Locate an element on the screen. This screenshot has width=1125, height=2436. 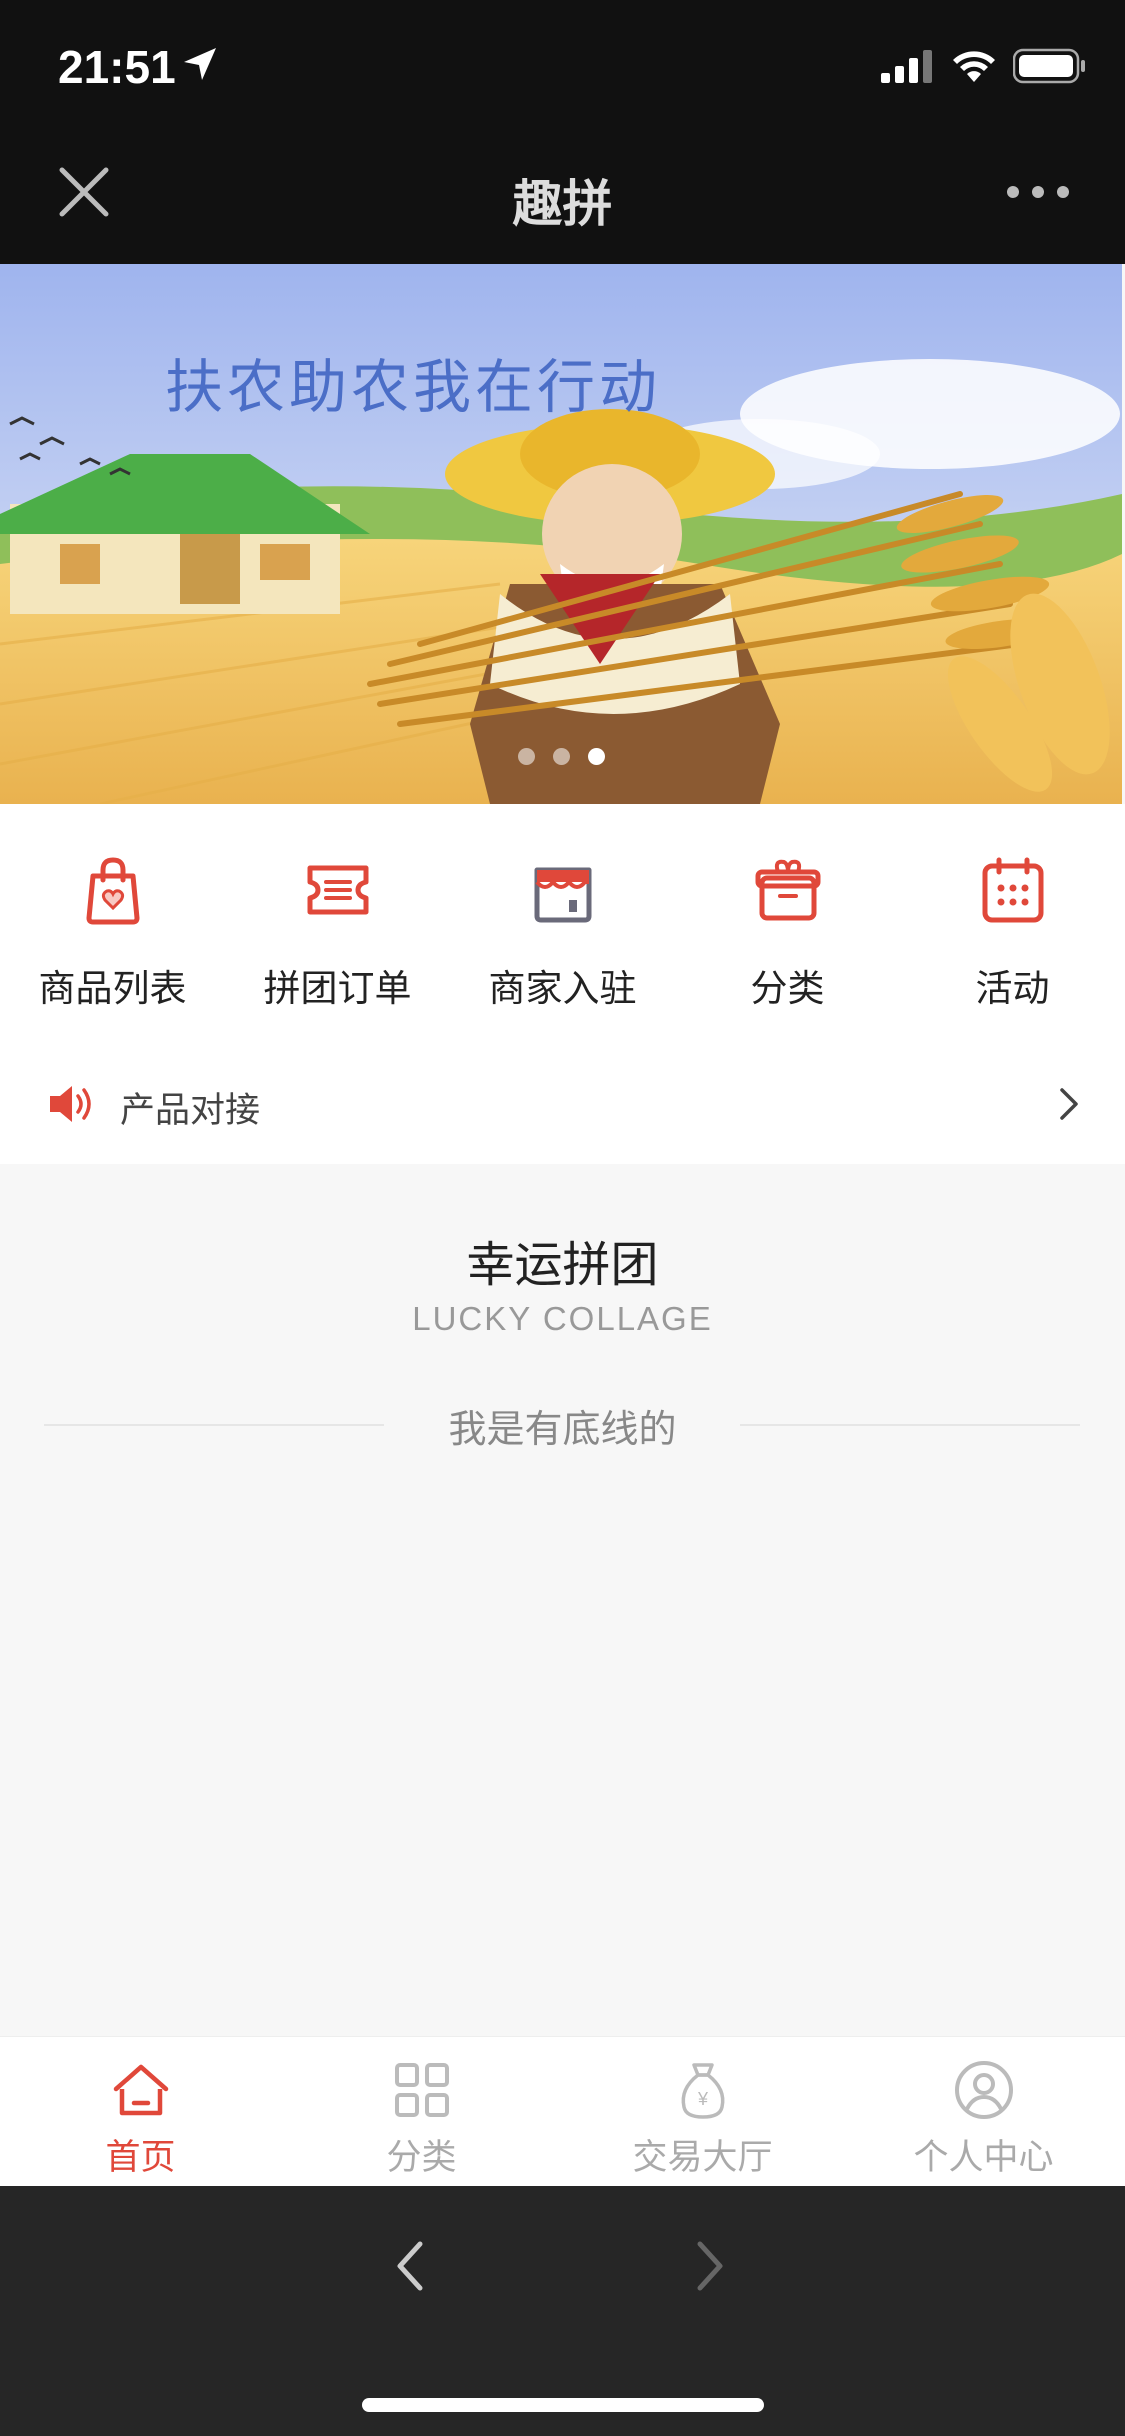
tab-category: 分类 is located at coordinates (421, 2111).